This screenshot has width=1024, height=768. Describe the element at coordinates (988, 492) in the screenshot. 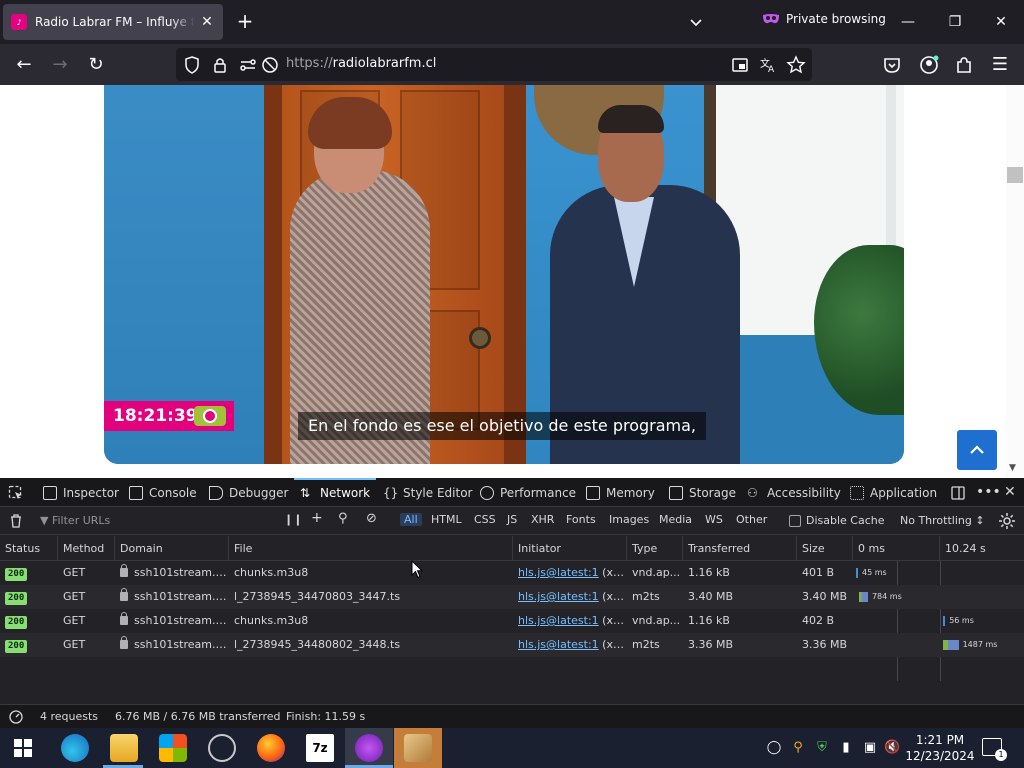

I see `more-options-icon: •••` at that location.